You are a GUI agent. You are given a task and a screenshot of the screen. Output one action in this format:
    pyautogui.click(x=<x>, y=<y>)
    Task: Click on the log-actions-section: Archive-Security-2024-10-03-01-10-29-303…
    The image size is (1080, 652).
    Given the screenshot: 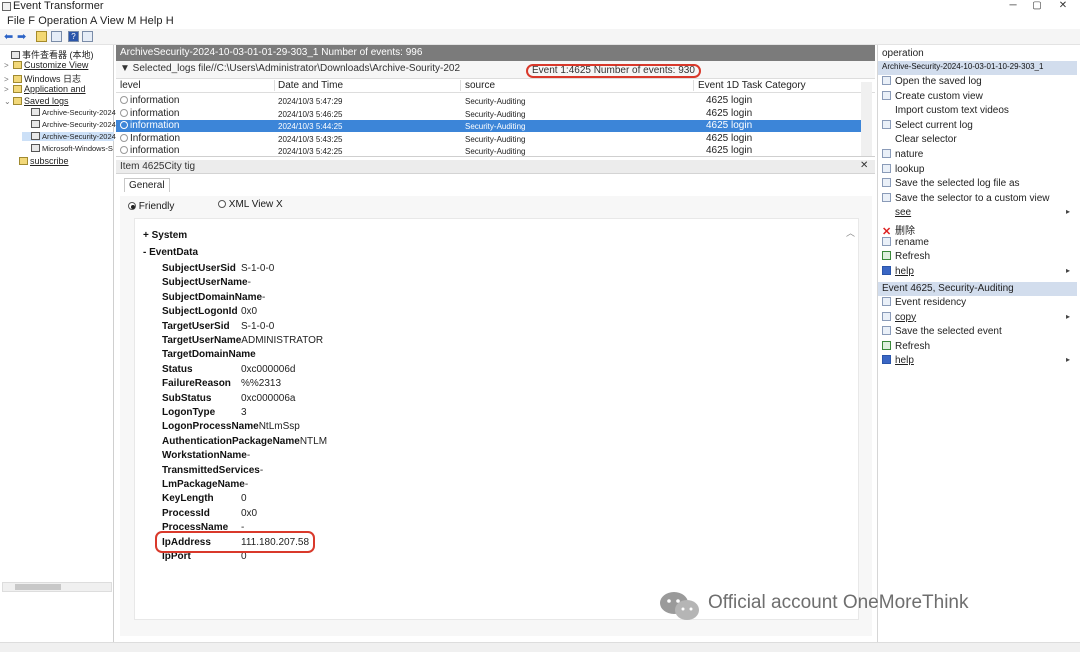 What is the action you would take?
    pyautogui.click(x=977, y=68)
    